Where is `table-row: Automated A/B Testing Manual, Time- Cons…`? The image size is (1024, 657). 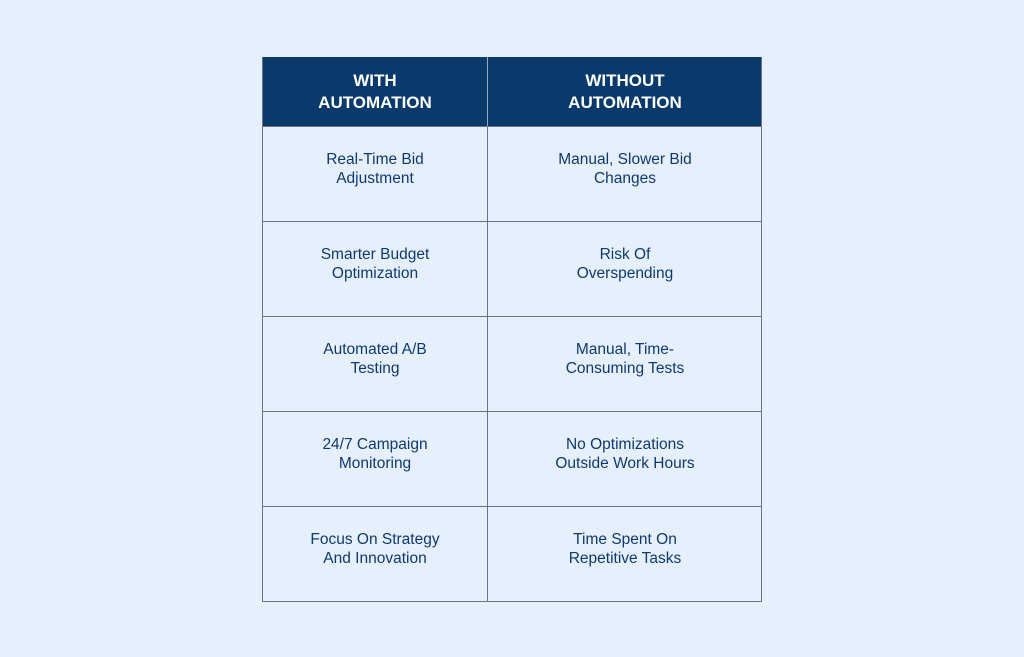
table-row: Automated A/B Testing Manual, Time- Cons… is located at coordinates (512, 363).